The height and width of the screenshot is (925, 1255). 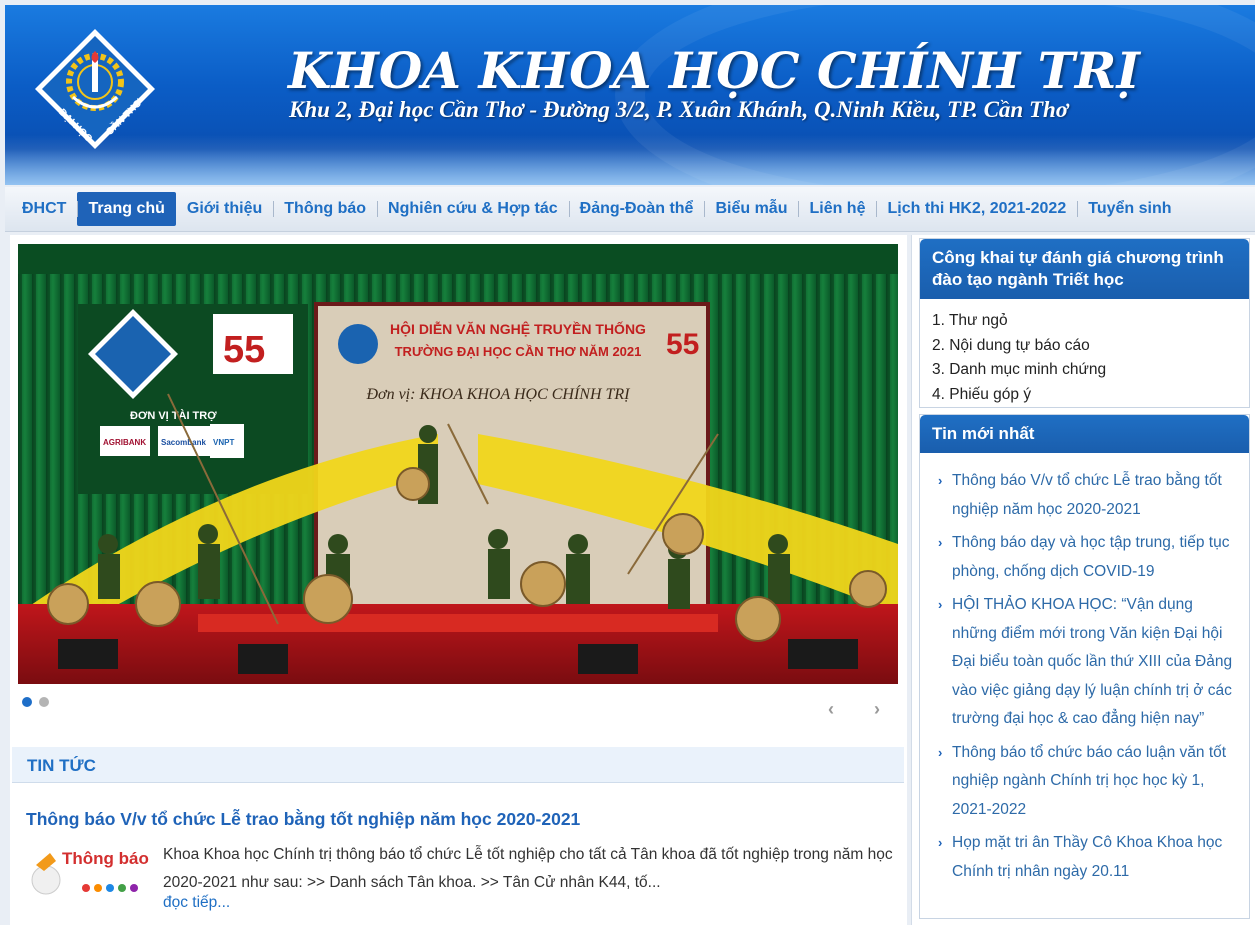 I want to click on slider-next-icon: ›, so click(x=877, y=709).